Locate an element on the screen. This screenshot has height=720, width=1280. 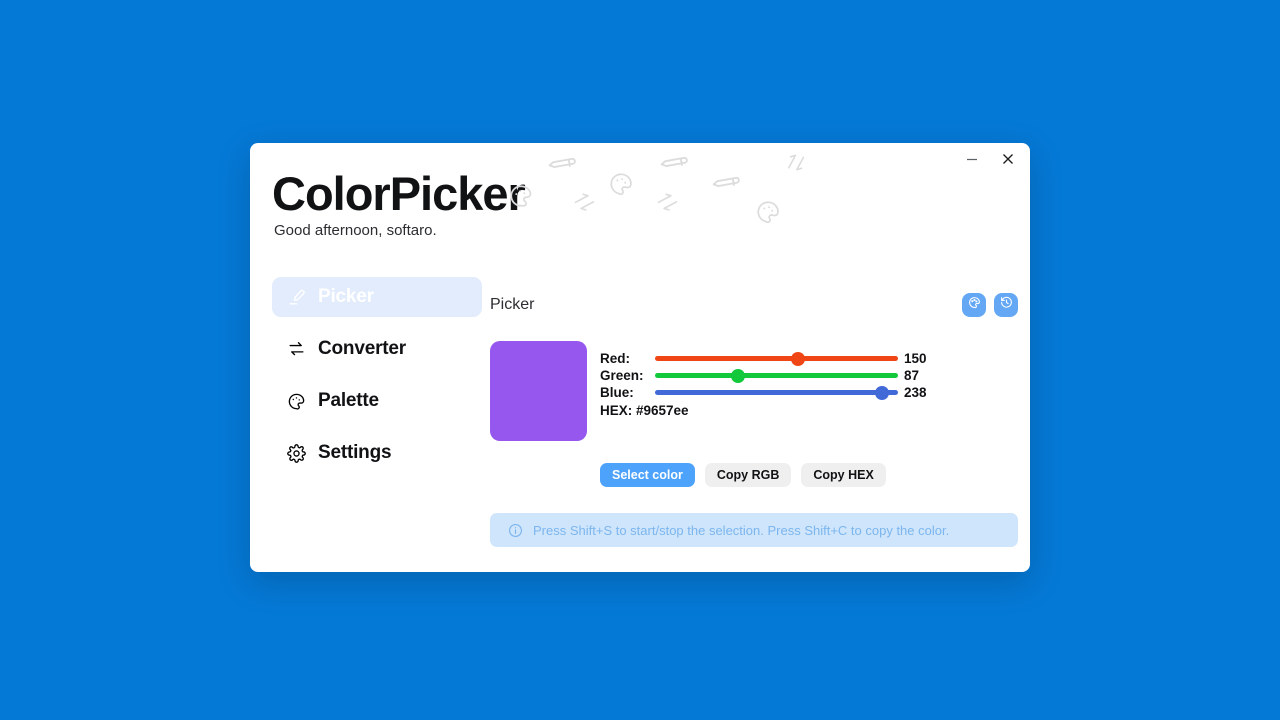
copy-rgb-button: Copy RGB is located at coordinates (748, 475).